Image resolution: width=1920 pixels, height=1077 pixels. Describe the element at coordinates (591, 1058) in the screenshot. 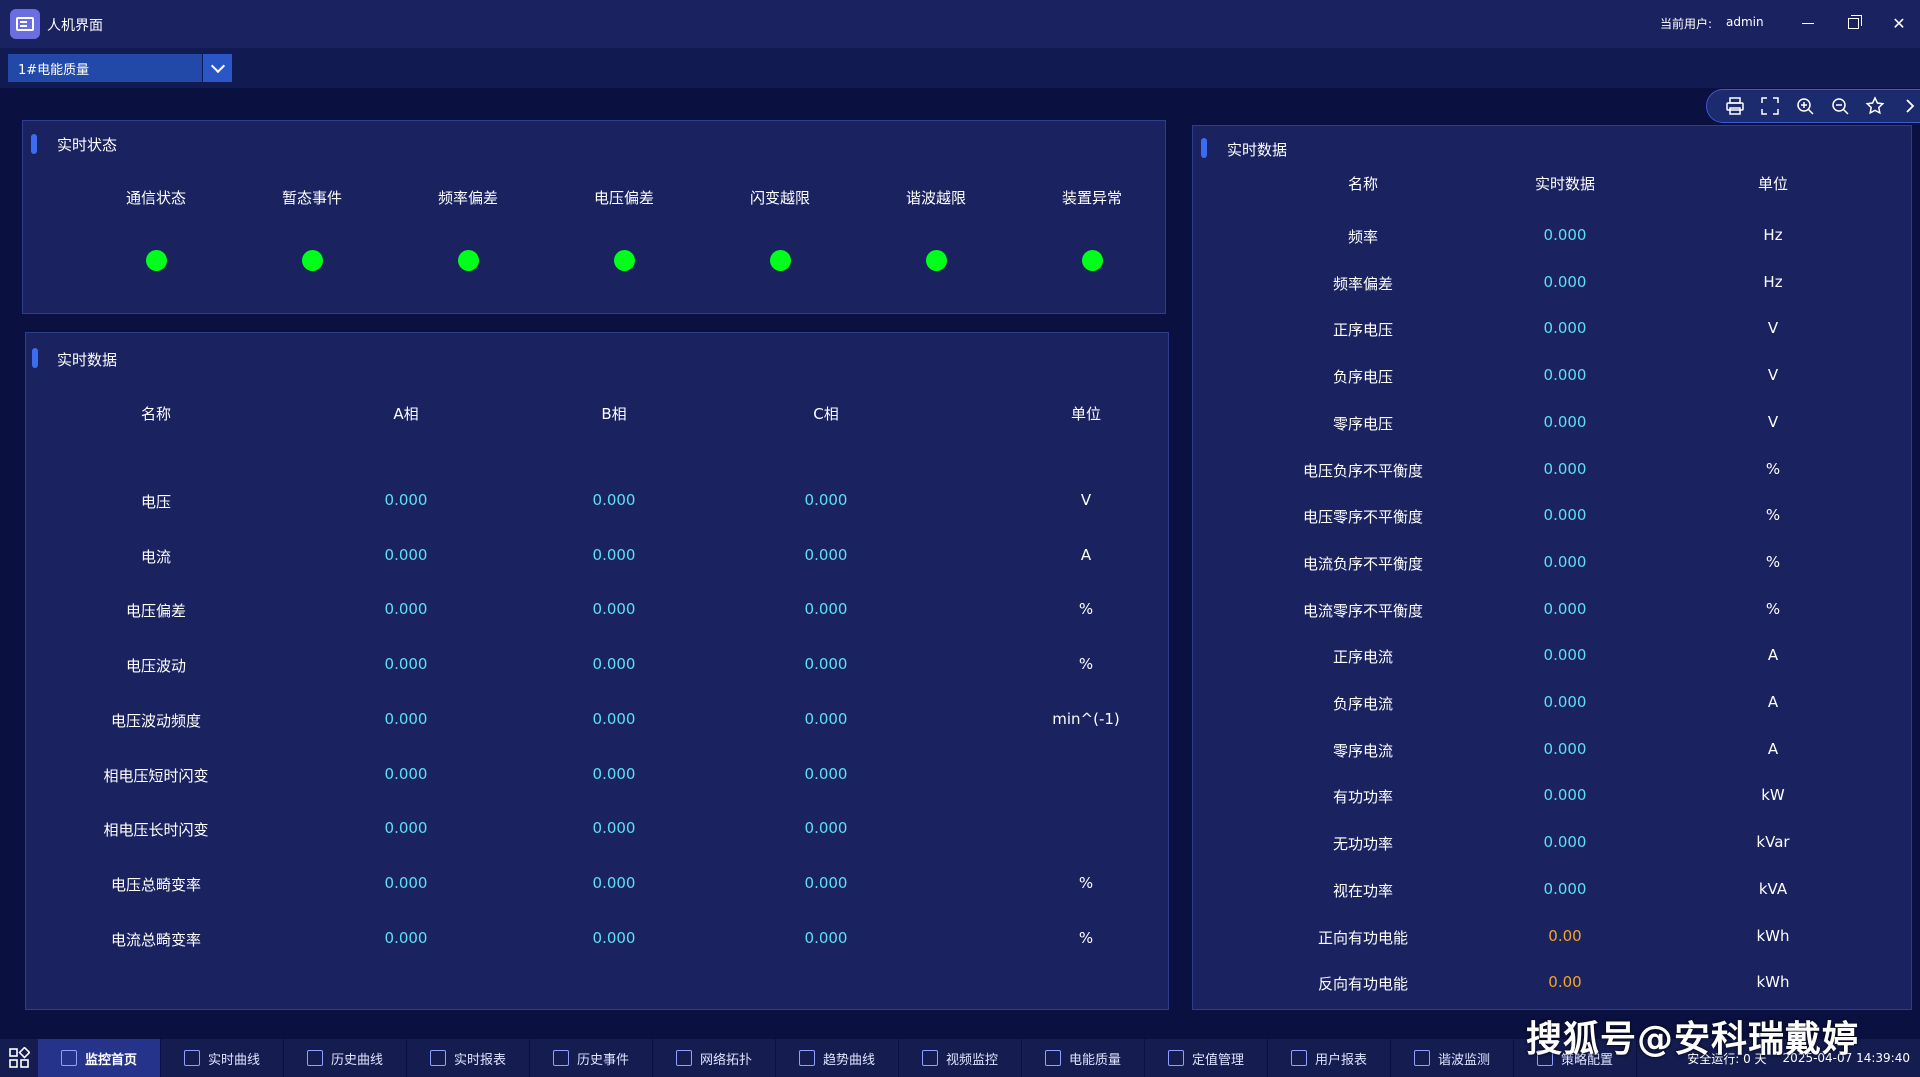

I see `taskbar-item: 历史事件` at that location.